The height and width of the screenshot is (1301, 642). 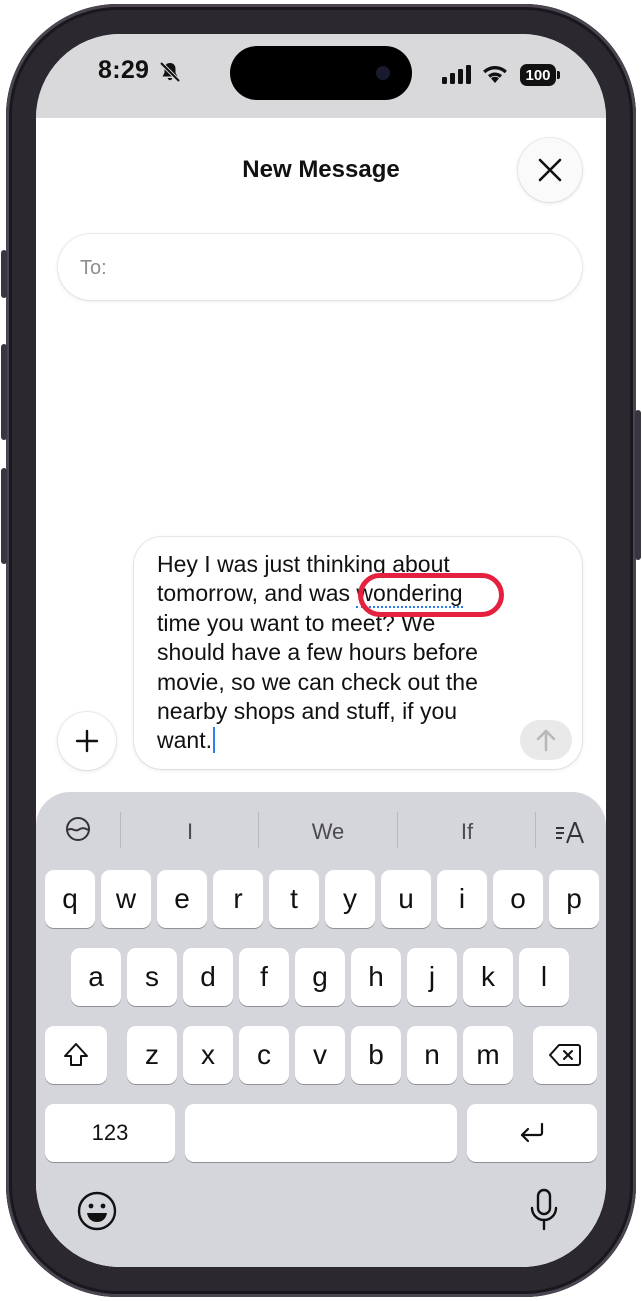 I want to click on key-v: v, so click(x=320, y=1055).